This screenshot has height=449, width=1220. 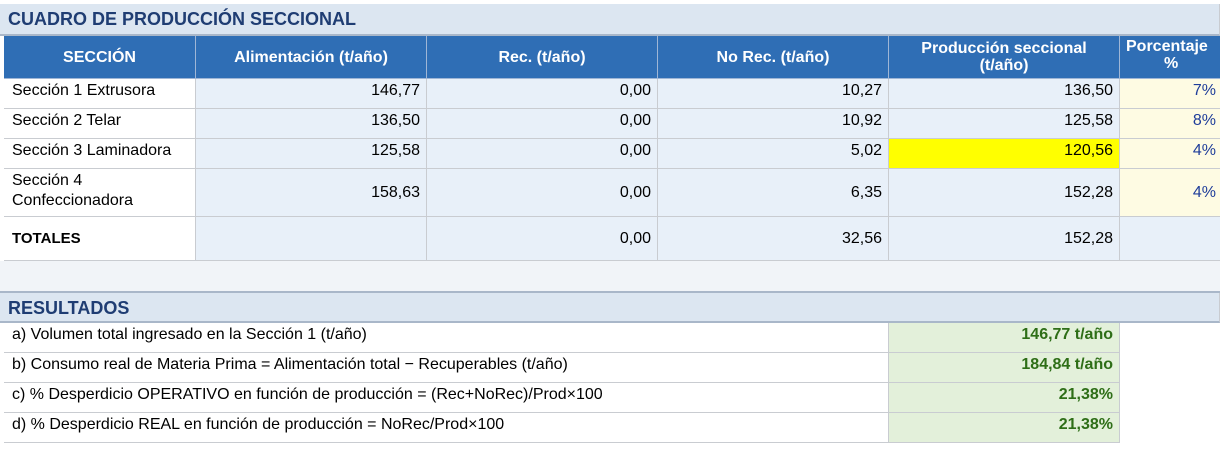 What do you see at coordinates (311, 154) in the screenshot?
I see `cell-alimentacion-3: 125,58` at bounding box center [311, 154].